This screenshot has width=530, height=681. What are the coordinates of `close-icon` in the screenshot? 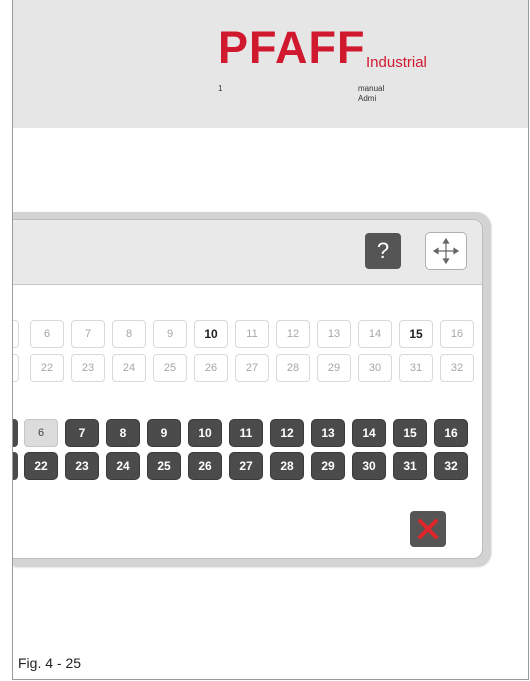 It's located at (428, 529).